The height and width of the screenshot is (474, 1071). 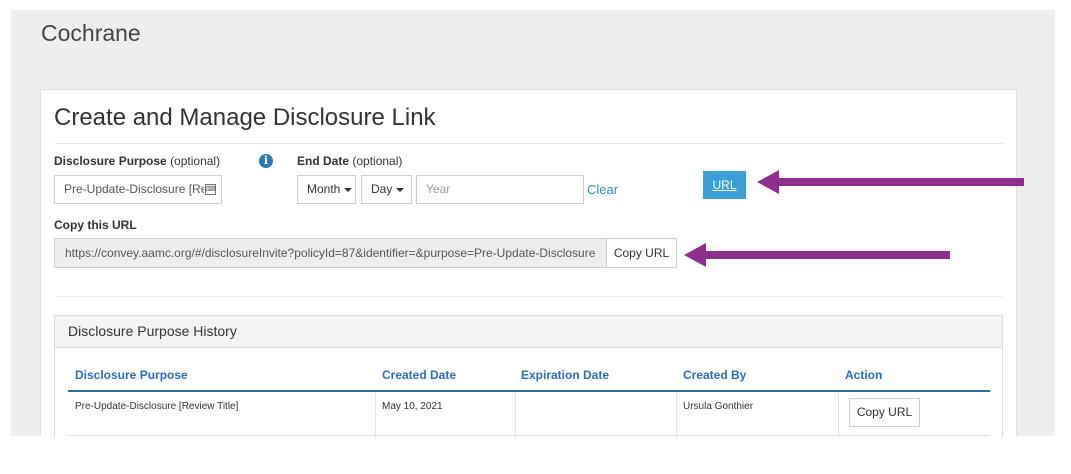 I want to click on month-dropdown: Month, so click(x=326, y=189).